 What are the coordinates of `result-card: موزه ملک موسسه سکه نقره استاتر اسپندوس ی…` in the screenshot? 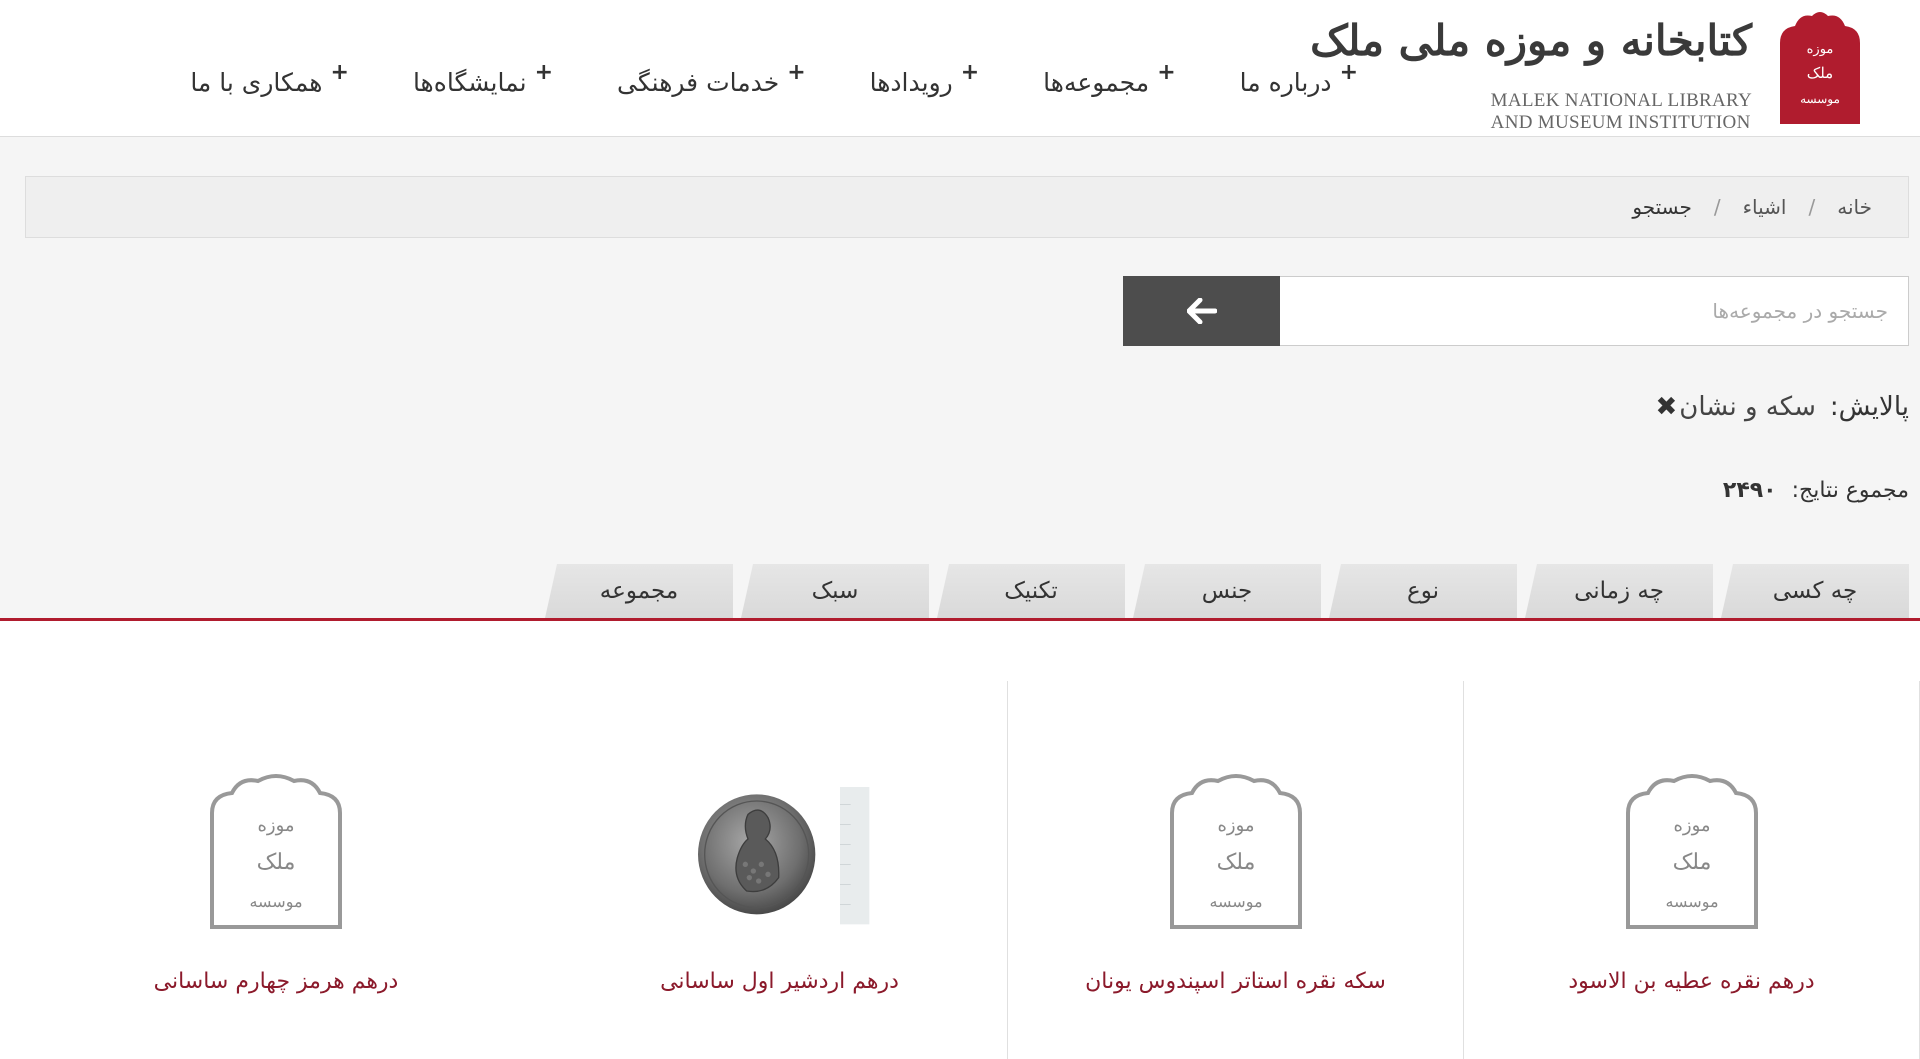 It's located at (1236, 870).